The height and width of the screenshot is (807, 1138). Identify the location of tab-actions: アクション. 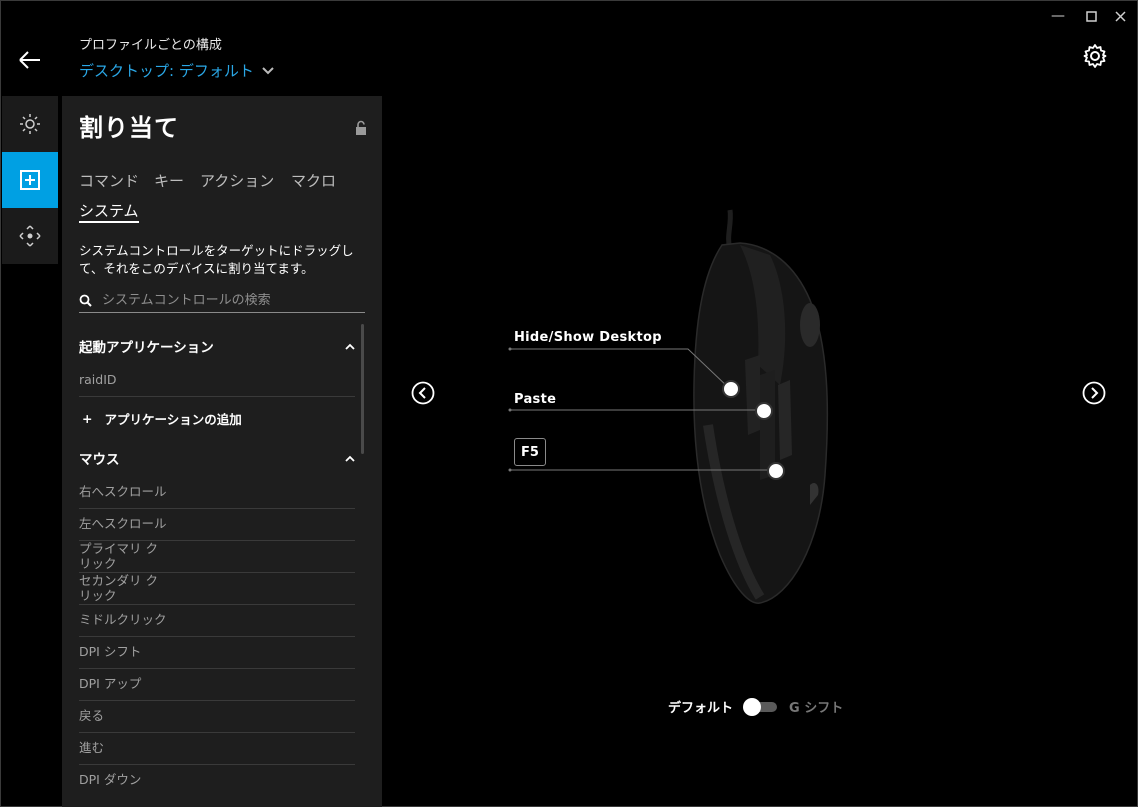
(237, 180).